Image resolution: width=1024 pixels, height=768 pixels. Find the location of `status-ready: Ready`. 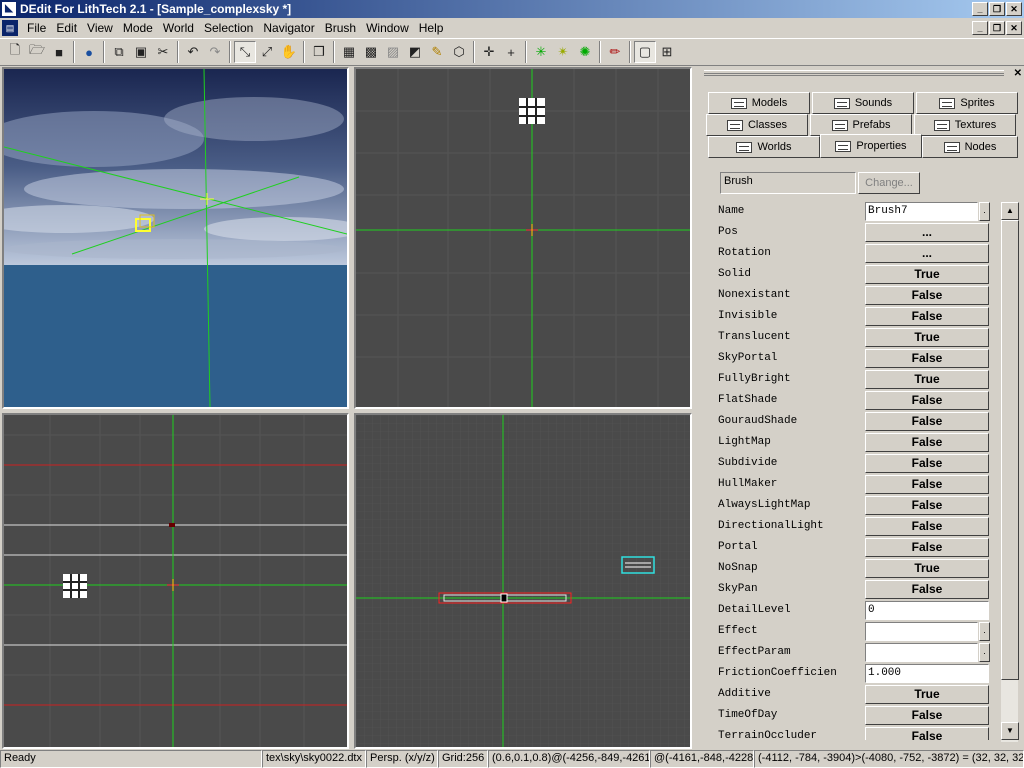

status-ready: Ready is located at coordinates (131, 759).